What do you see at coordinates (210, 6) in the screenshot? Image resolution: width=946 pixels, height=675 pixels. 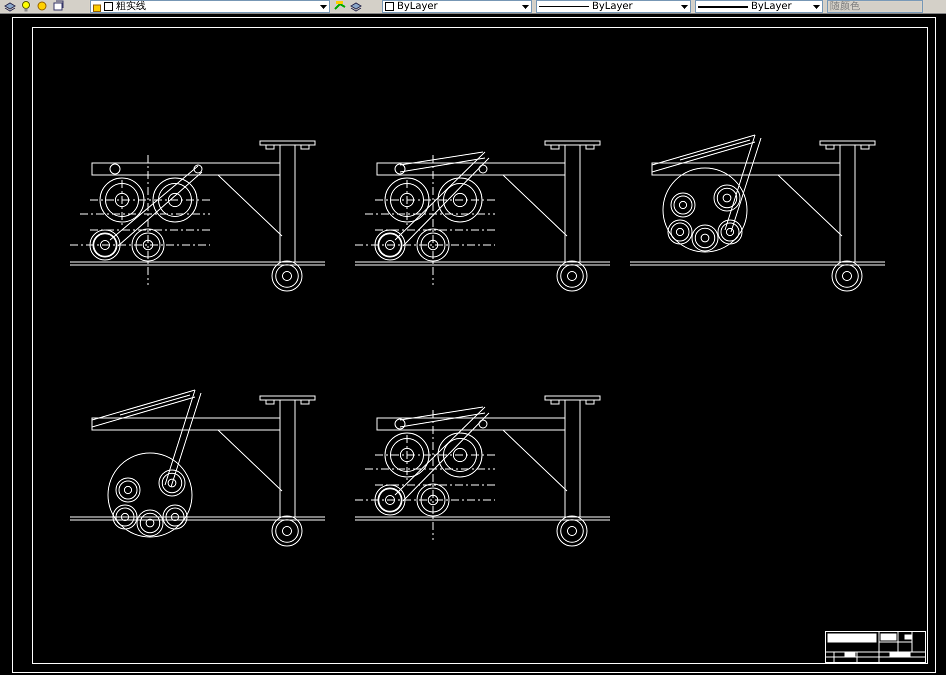 I see `layer-dropdown: 粗实线` at bounding box center [210, 6].